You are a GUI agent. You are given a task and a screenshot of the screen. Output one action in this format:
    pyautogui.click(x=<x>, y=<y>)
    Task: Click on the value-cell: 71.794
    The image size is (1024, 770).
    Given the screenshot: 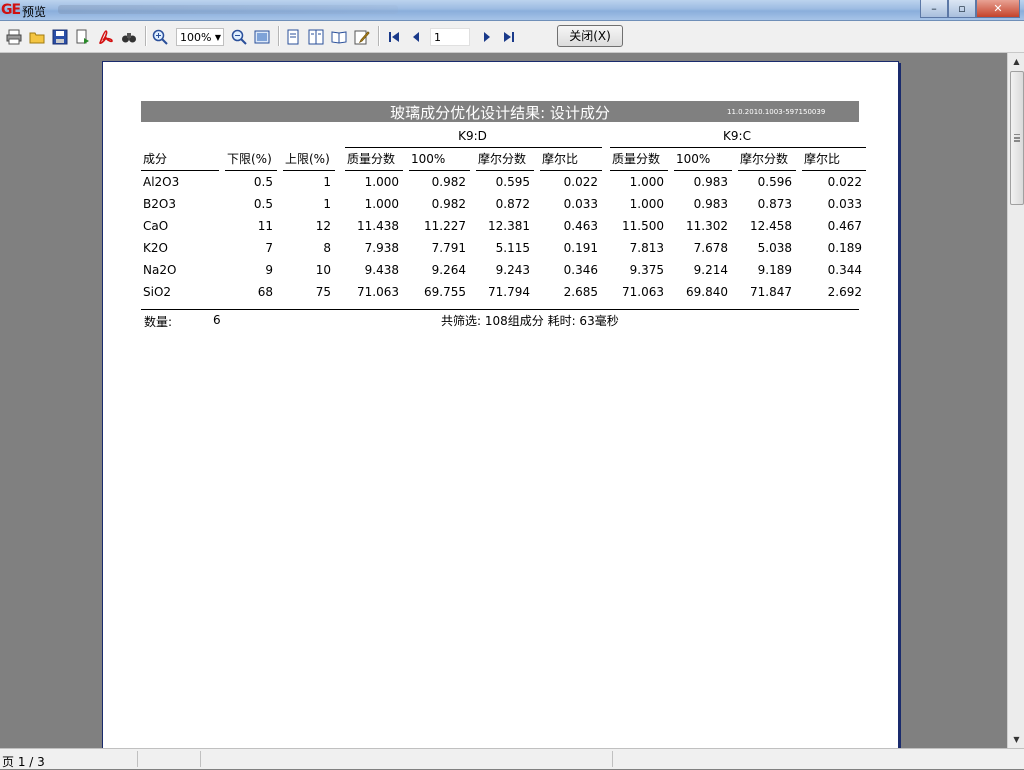 What is the action you would take?
    pyautogui.click(x=509, y=291)
    